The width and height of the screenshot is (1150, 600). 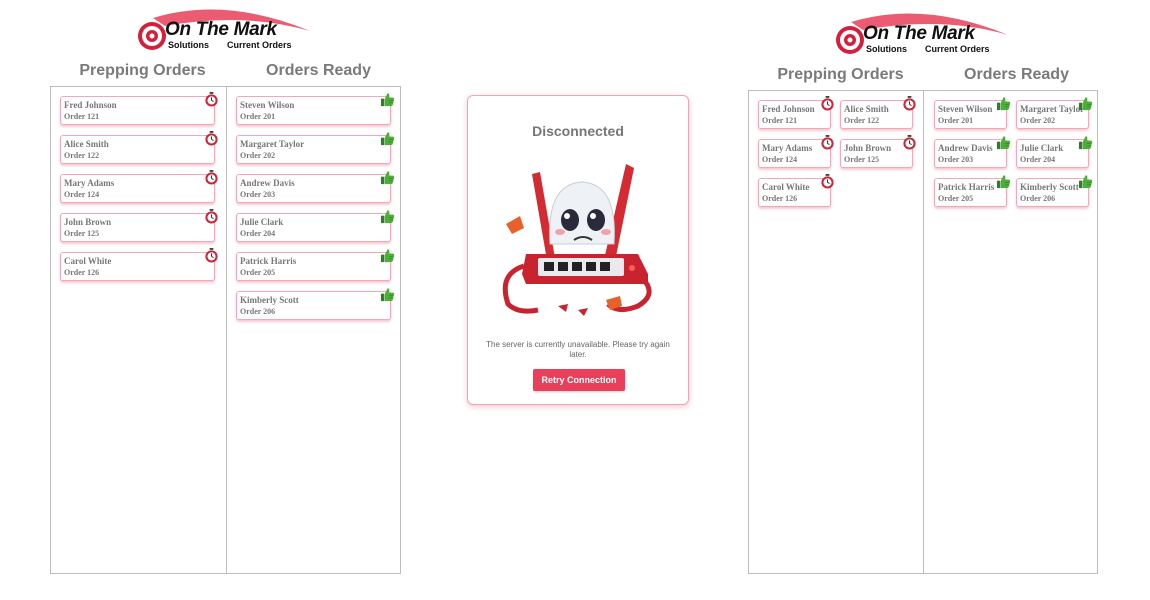 I want to click on dialog-title: Disconnected, so click(x=578, y=131).